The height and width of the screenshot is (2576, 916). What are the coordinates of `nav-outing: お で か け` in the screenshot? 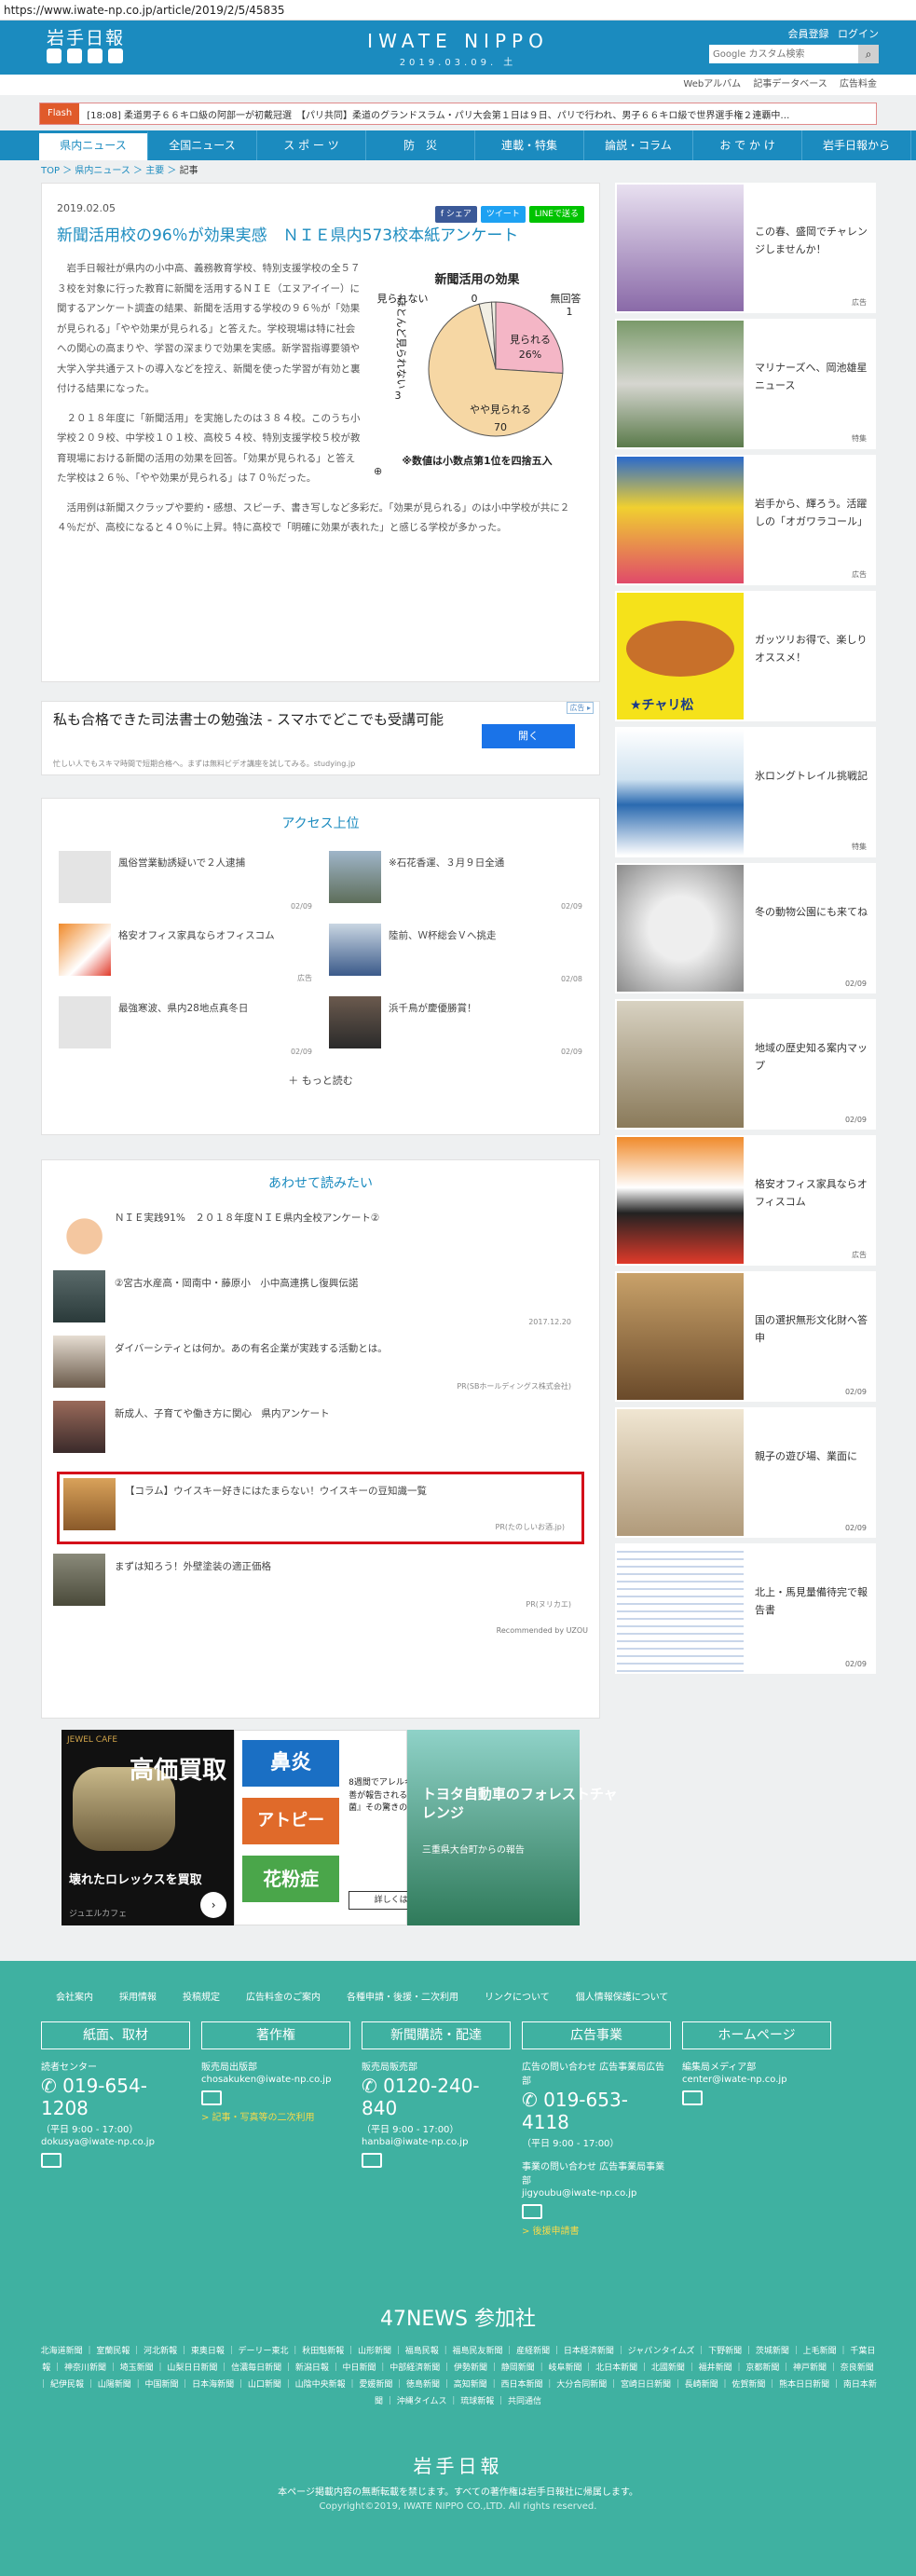 It's located at (748, 145).